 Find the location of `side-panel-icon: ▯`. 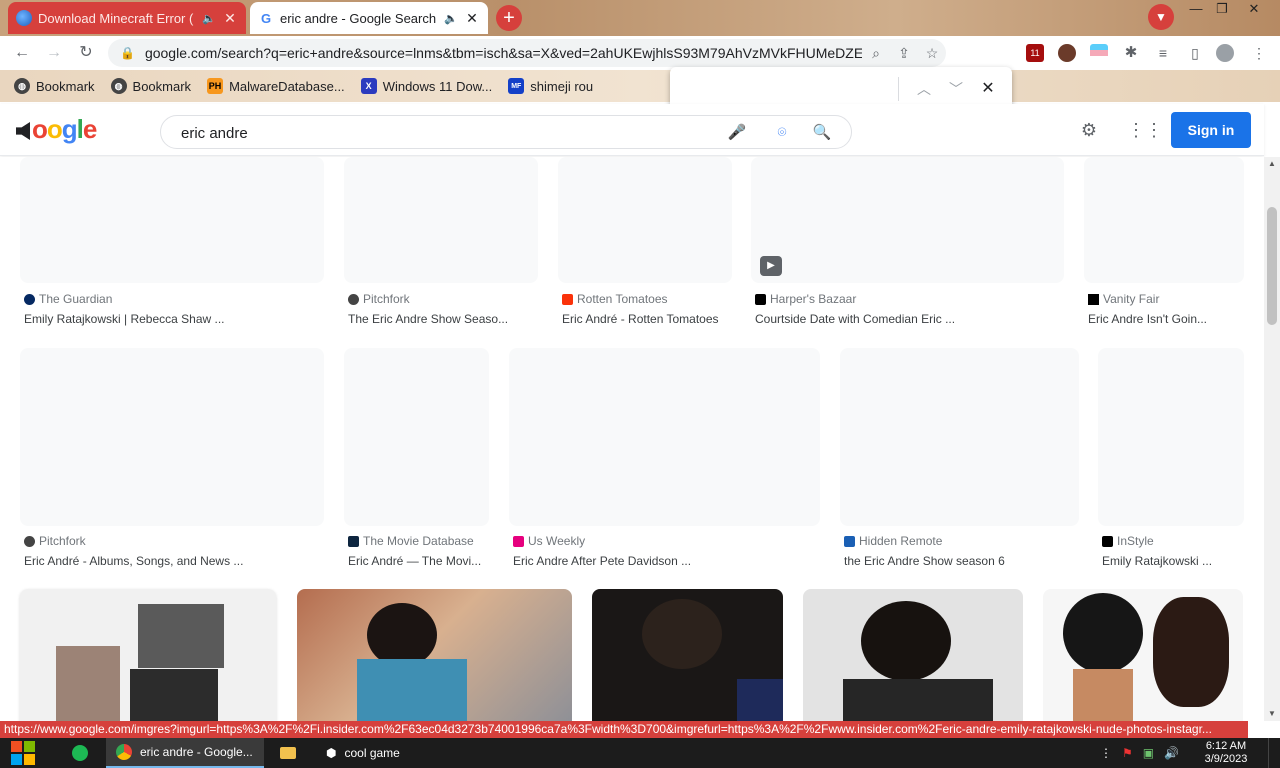

side-panel-icon: ▯ is located at coordinates (1195, 53).